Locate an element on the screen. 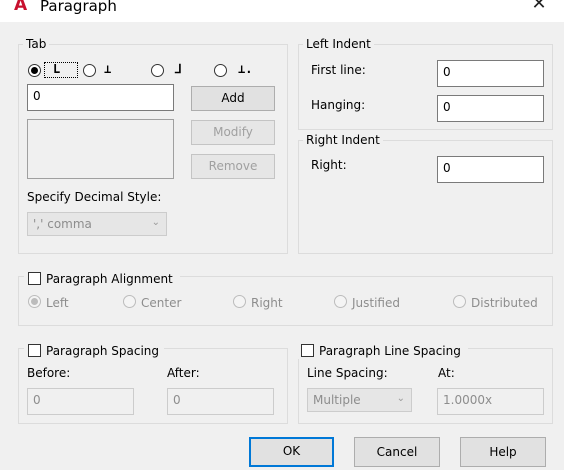 The height and width of the screenshot is (470, 564). center-tab-icon: ⊥ is located at coordinates (108, 69).